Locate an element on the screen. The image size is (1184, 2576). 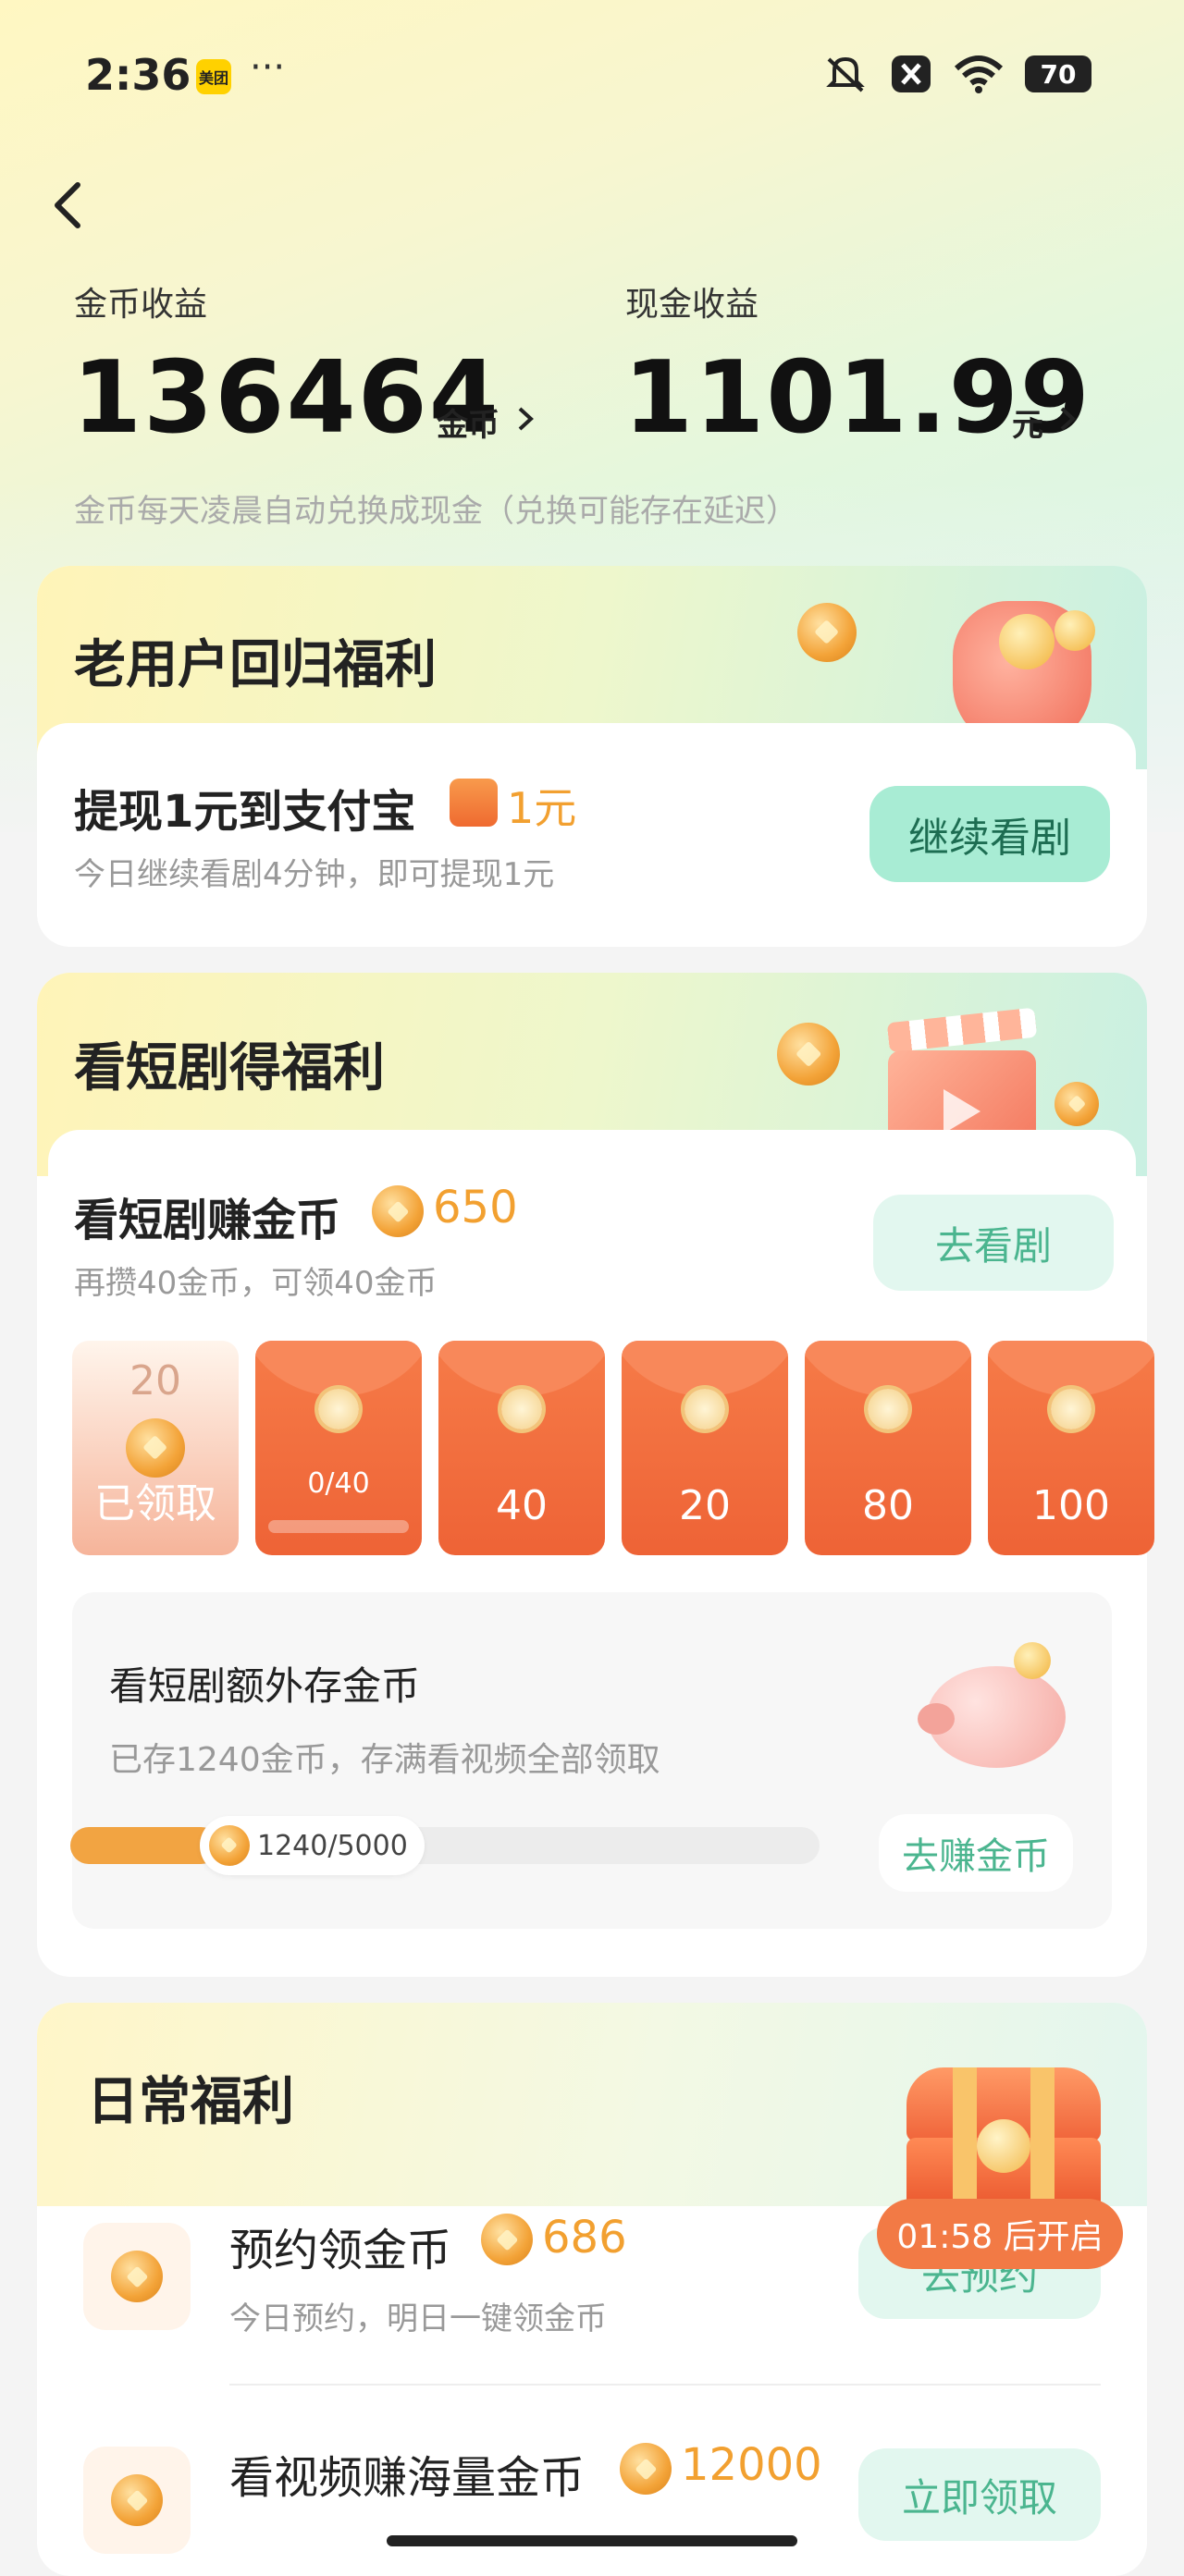
wifi-icon is located at coordinates (979, 74).